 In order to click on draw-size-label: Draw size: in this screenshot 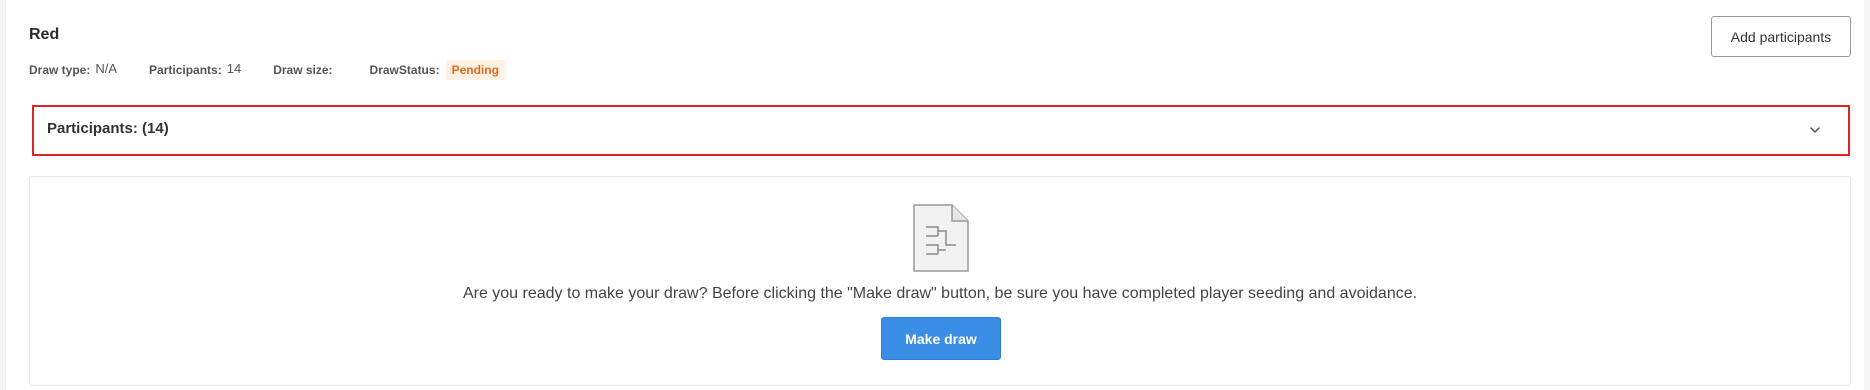, I will do `click(303, 70)`.